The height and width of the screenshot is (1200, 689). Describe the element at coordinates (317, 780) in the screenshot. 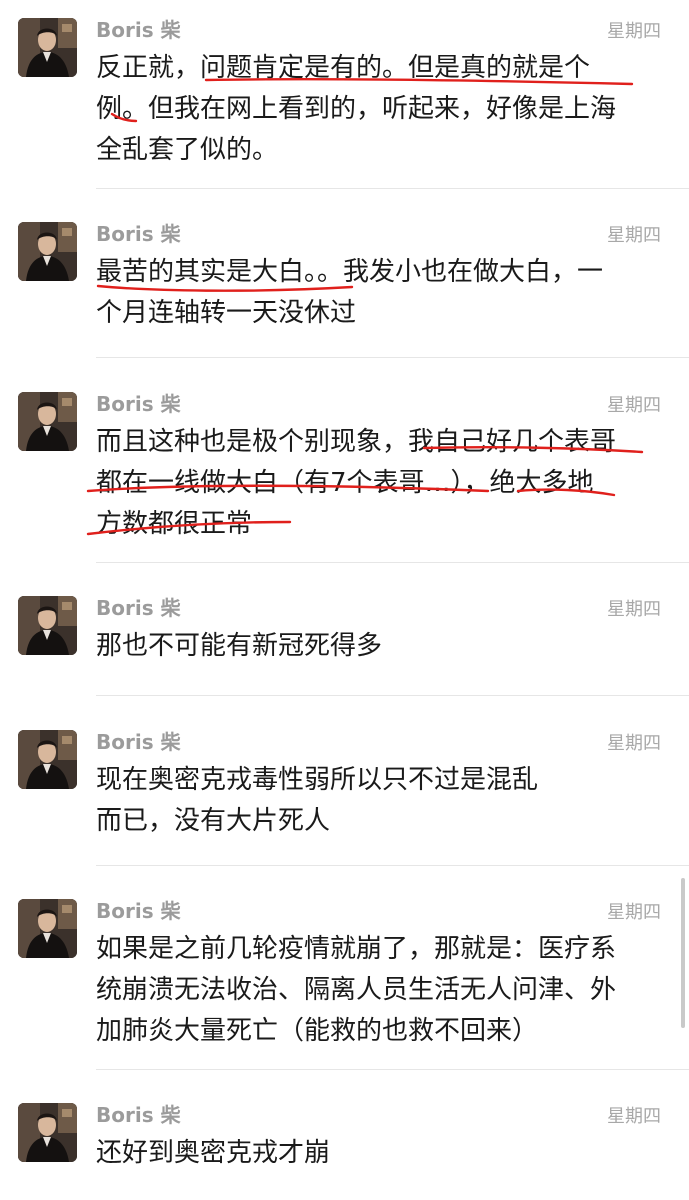

I see `message-line: 现在奥密克戎毒性弱所以只不过是混乱` at that location.